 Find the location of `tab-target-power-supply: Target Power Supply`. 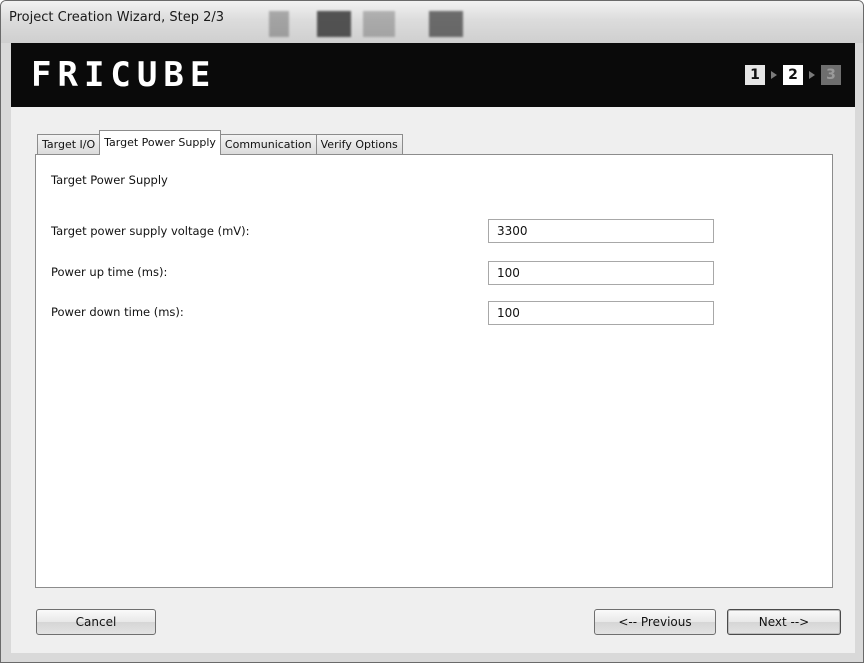

tab-target-power-supply: Target Power Supply is located at coordinates (160, 142).